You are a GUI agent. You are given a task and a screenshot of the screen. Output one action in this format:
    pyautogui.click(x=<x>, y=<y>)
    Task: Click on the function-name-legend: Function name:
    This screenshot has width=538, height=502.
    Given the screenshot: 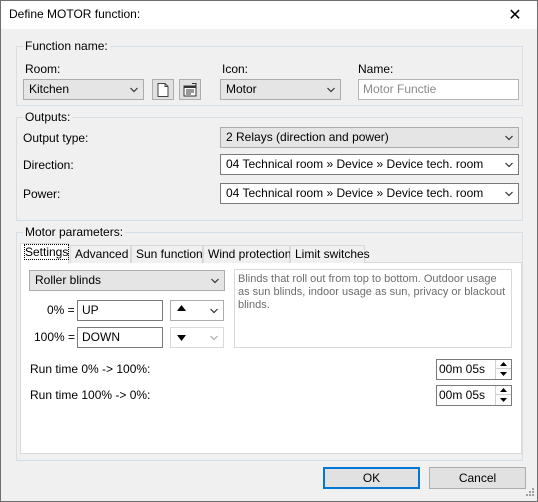 What is the action you would take?
    pyautogui.click(x=66, y=46)
    